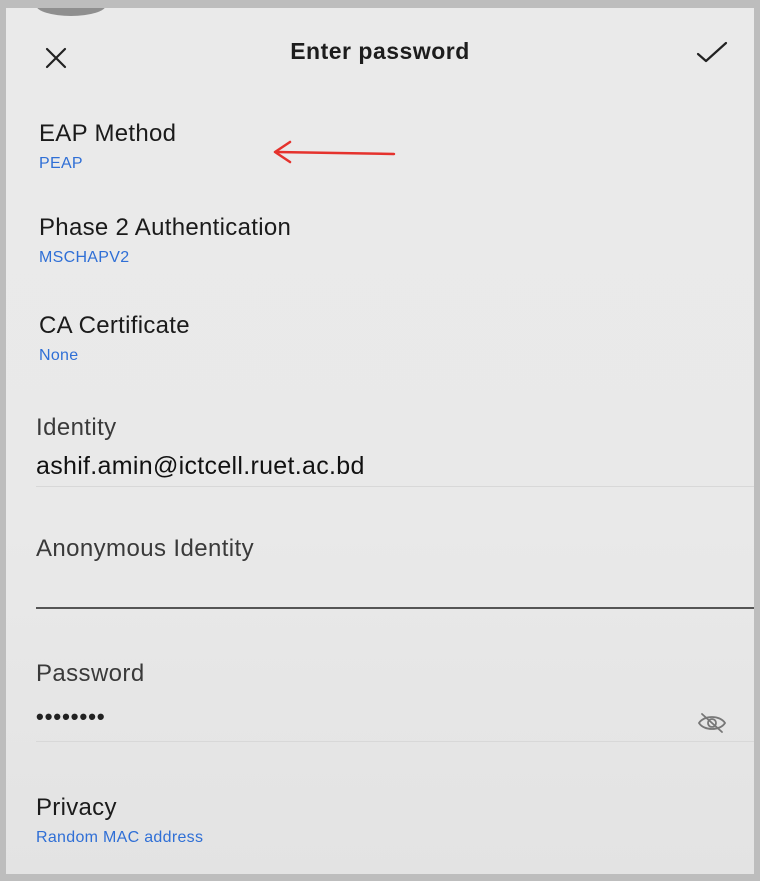 This screenshot has width=760, height=881. Describe the element at coordinates (120, 837) in the screenshot. I see `privacy-value: Random MAC address` at that location.